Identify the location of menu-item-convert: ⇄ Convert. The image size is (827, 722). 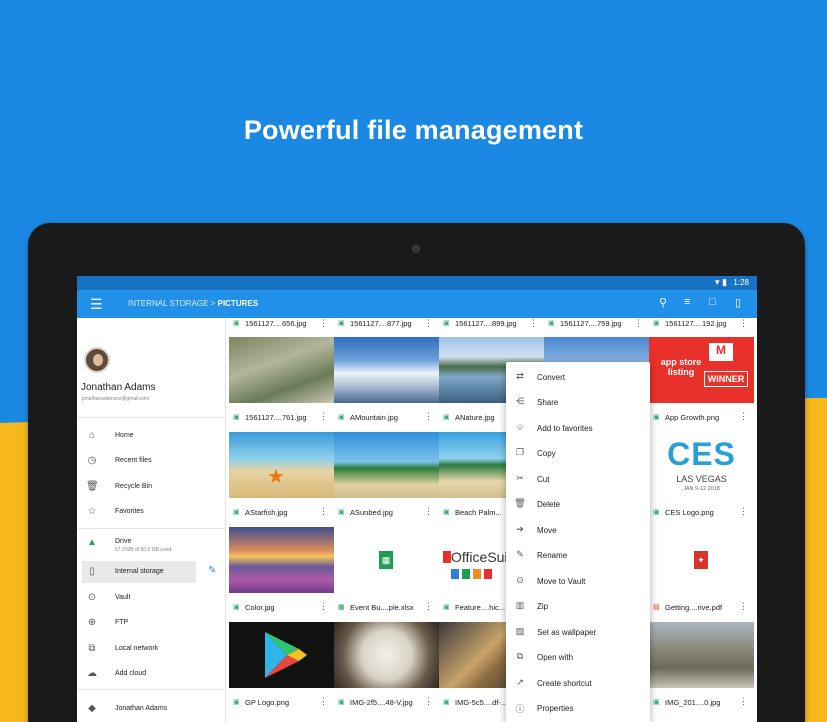
(578, 376).